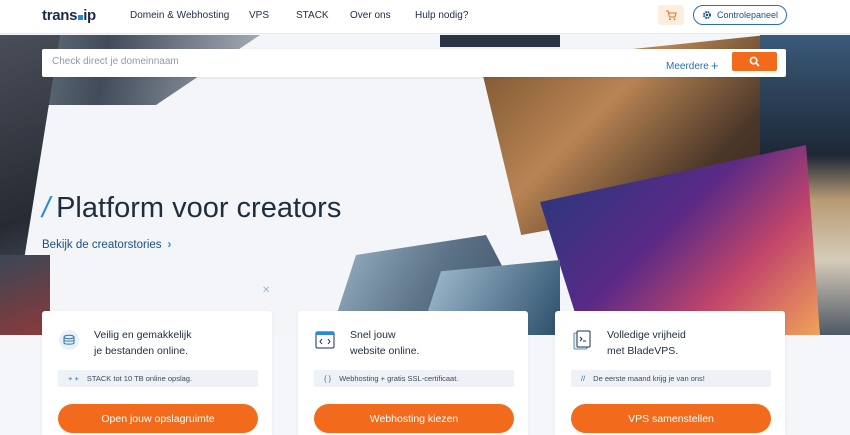 The width and height of the screenshot is (850, 435). I want to click on domain-search-bar: Meerdere+, so click(414, 63).